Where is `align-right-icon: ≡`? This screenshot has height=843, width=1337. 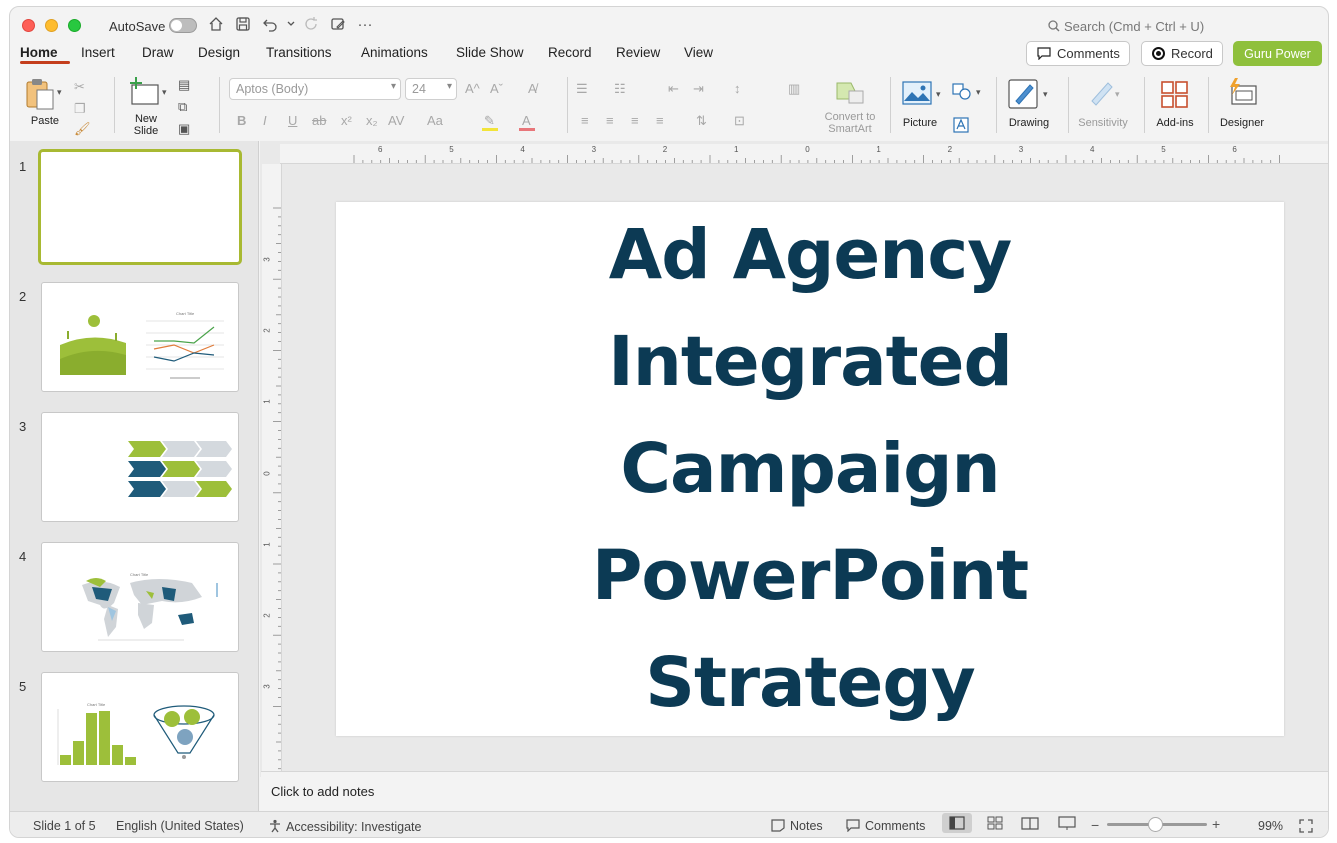
align-right-icon: ≡ is located at coordinates (635, 120).